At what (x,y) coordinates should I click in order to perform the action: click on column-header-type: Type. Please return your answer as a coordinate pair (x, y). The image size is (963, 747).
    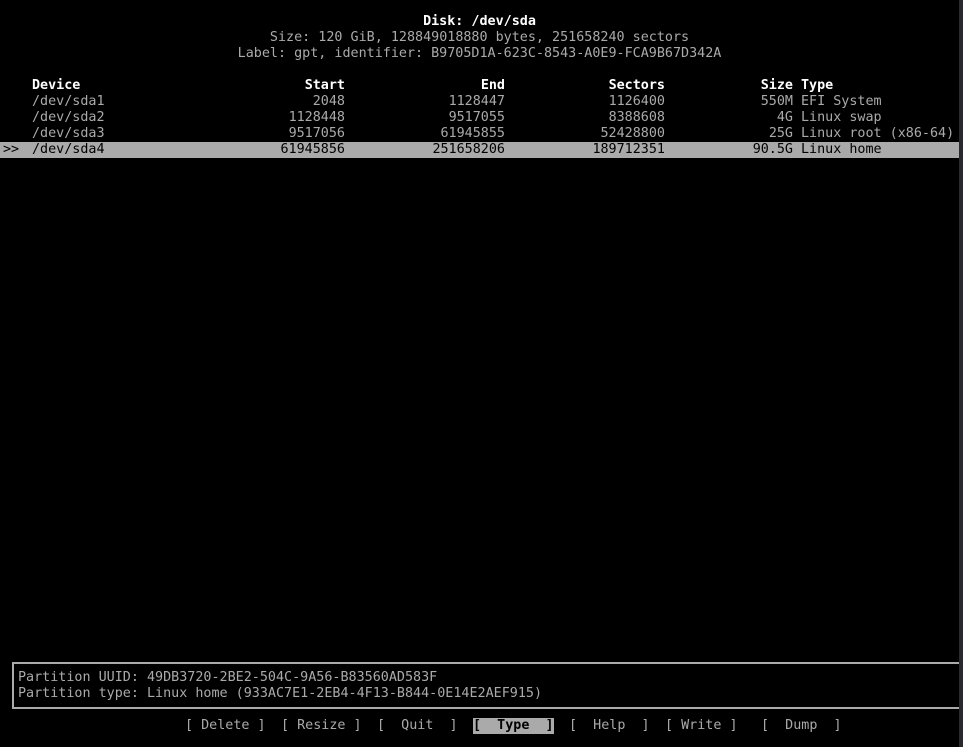
    Looking at the image, I should click on (817, 85).